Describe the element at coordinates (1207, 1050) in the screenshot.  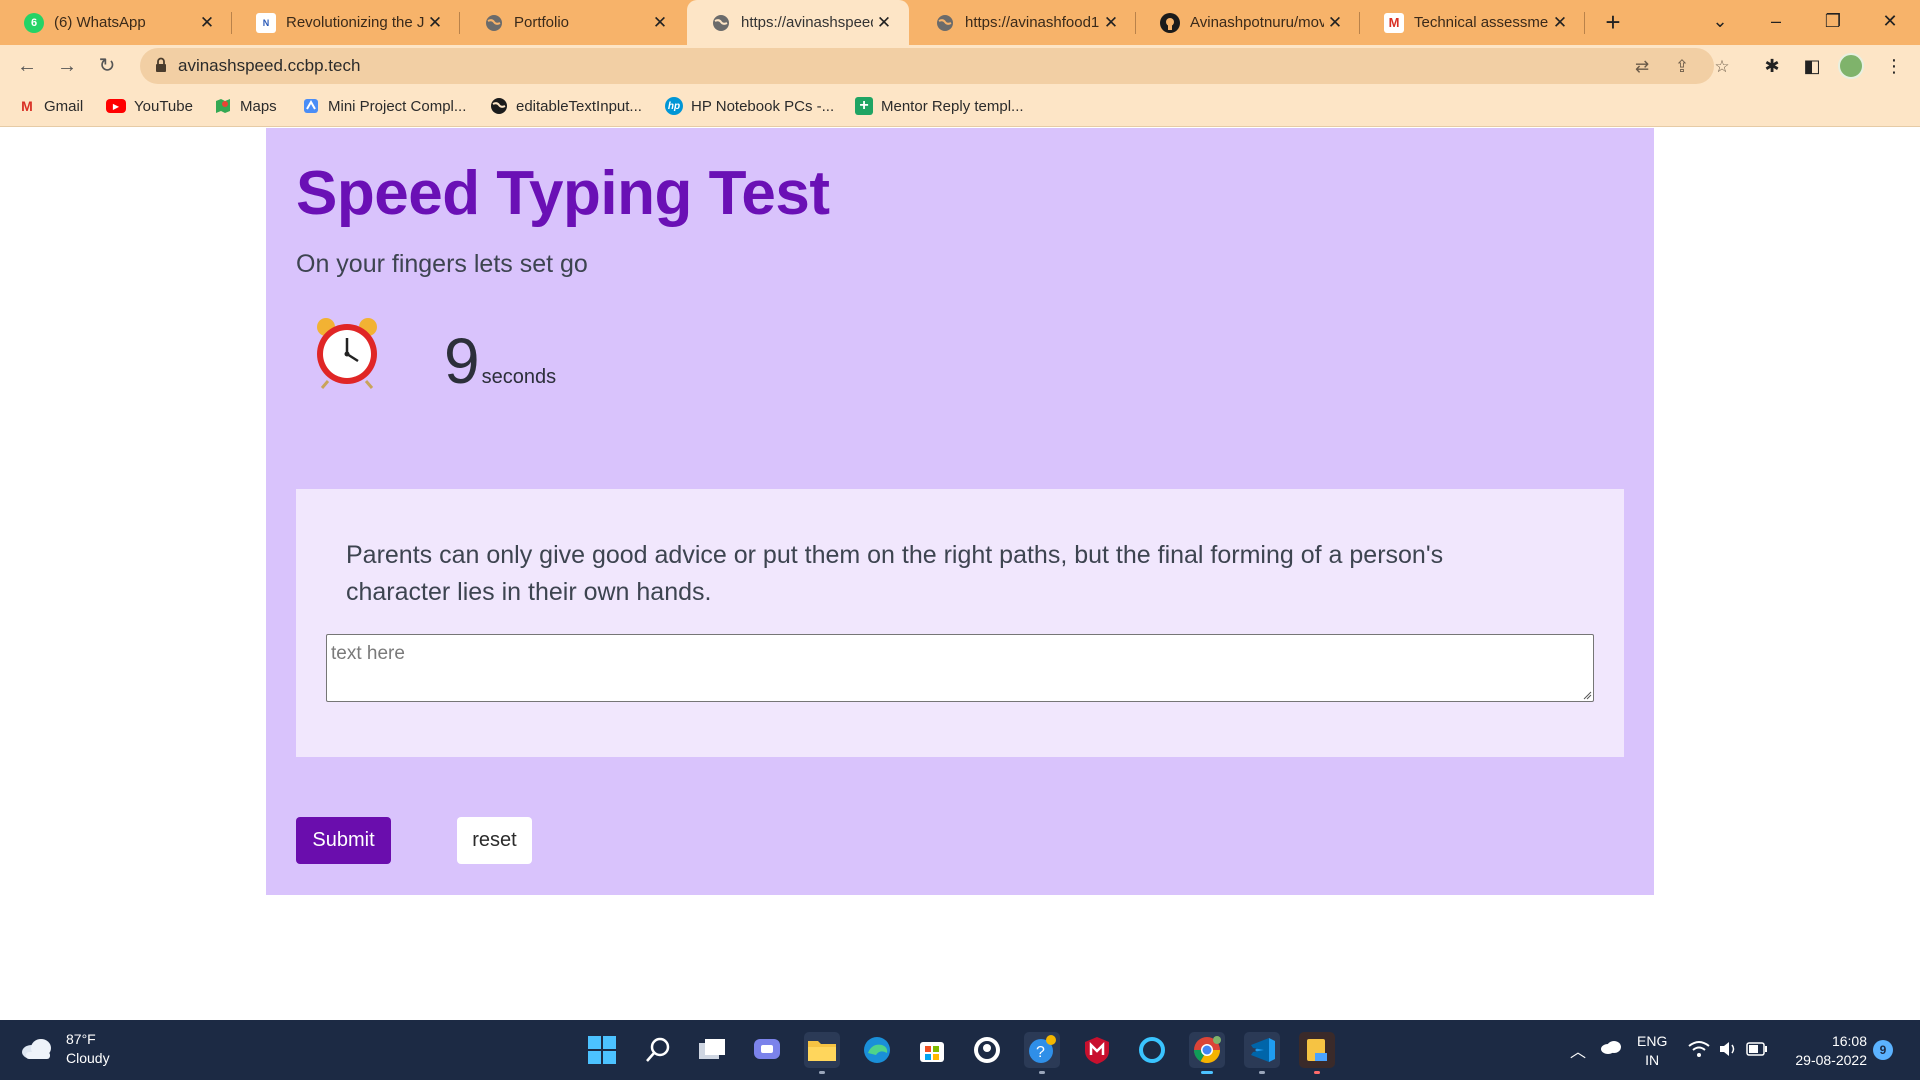
I see `chrome-icon` at that location.